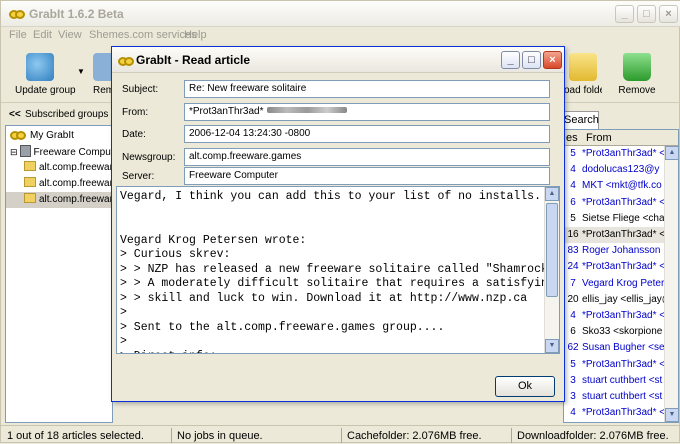  What do you see at coordinates (624, 14) in the screenshot?
I see `minimize-button: _` at bounding box center [624, 14].